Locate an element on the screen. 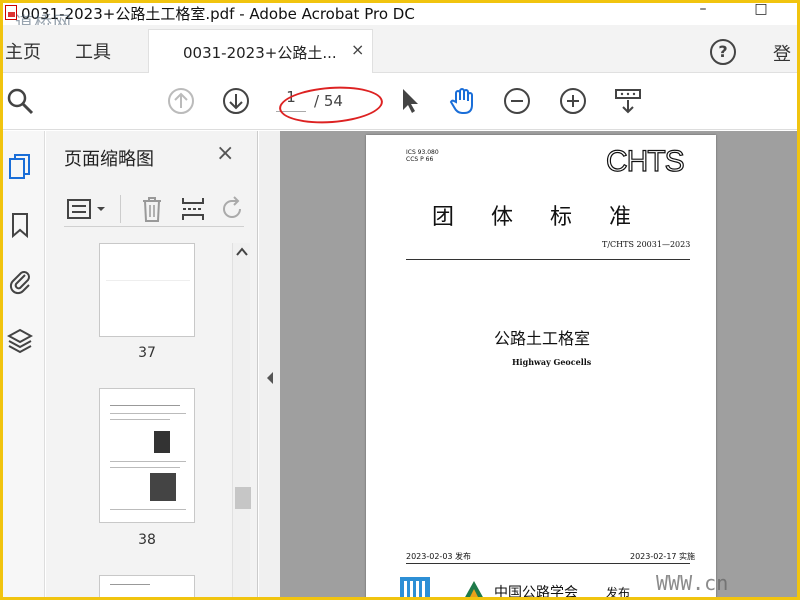  publish-date: 2023-02-03 发布 is located at coordinates (439, 556).